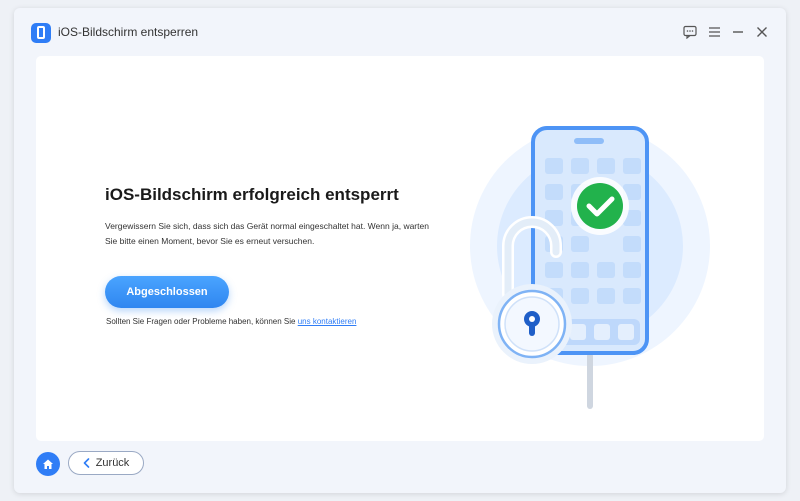 Image resolution: width=800 pixels, height=501 pixels. I want to click on back-button: Zurück, so click(106, 463).